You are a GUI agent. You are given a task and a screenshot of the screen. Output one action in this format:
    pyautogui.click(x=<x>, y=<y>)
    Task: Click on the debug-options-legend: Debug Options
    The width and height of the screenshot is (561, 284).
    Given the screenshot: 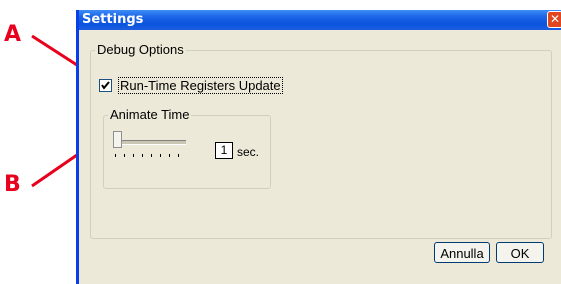 What is the action you would take?
    pyautogui.click(x=140, y=49)
    